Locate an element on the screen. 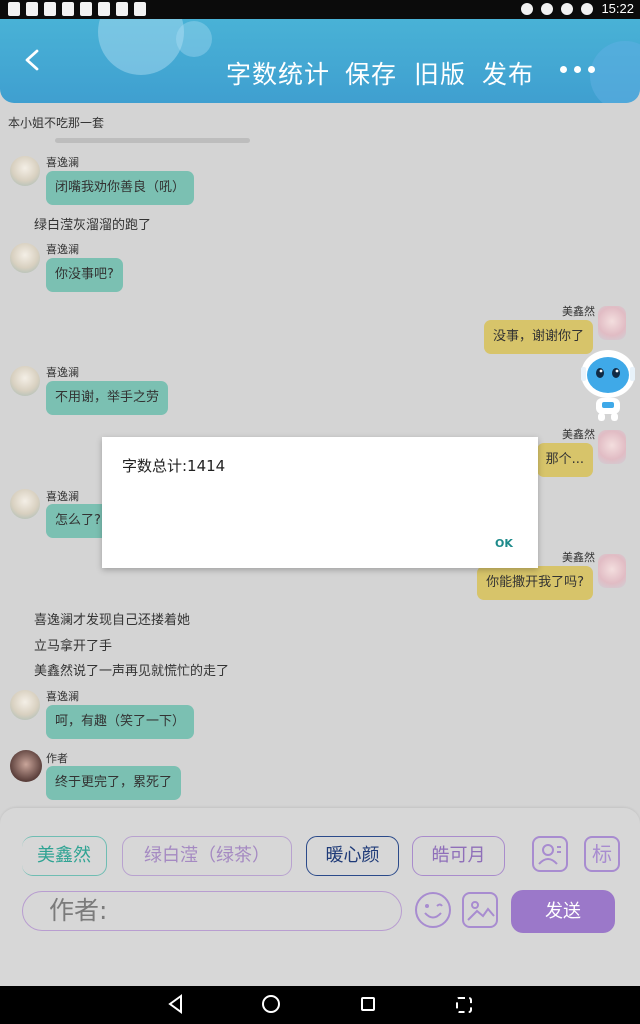 The height and width of the screenshot is (1024, 640). chat-bubble: 不用谢，举手之劳 is located at coordinates (107, 398).